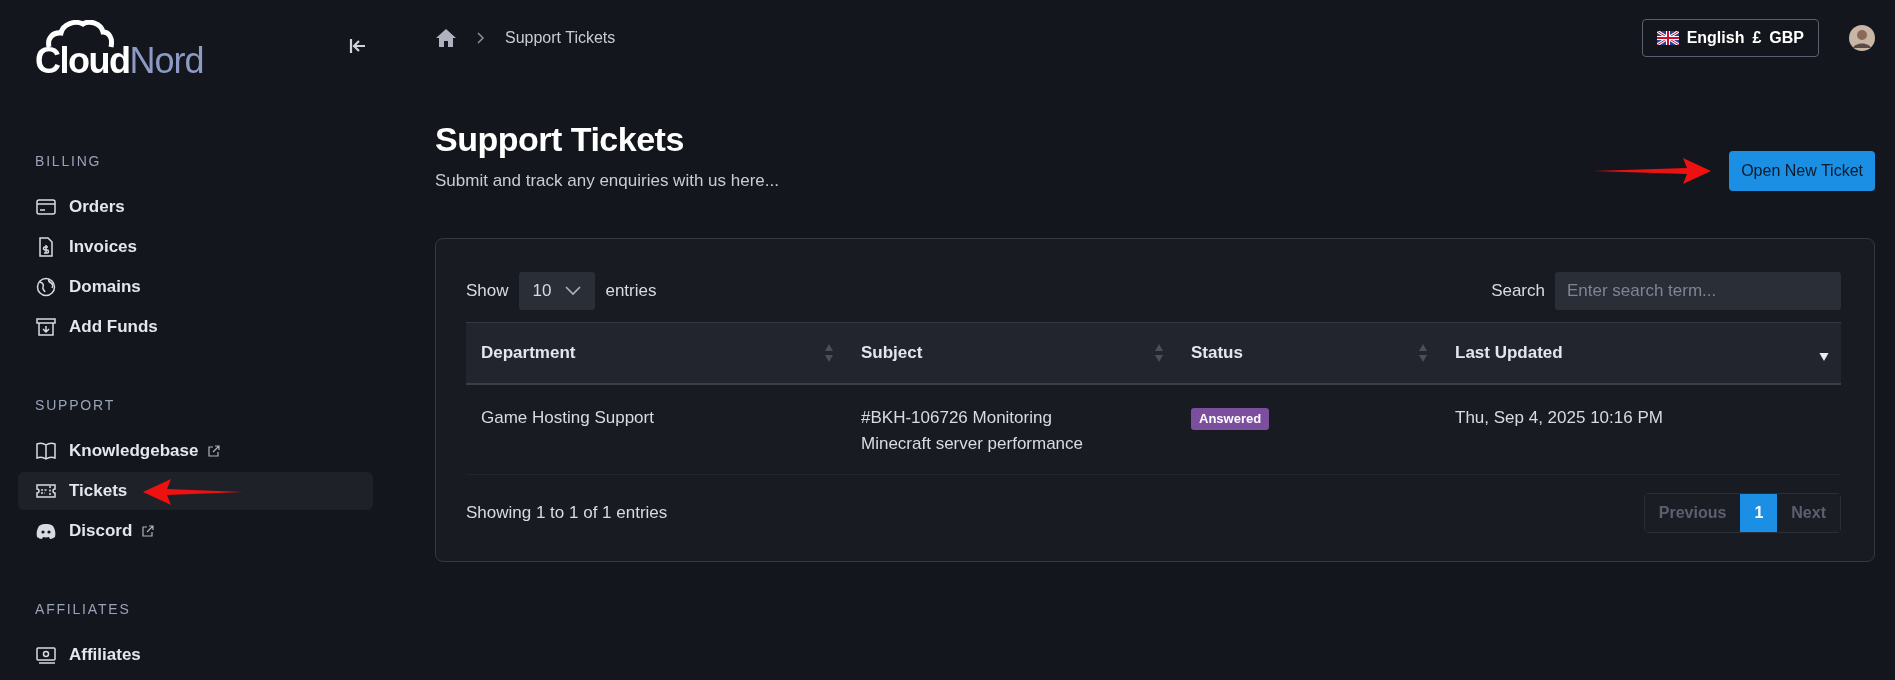  What do you see at coordinates (46, 207) in the screenshot?
I see `card-icon` at bounding box center [46, 207].